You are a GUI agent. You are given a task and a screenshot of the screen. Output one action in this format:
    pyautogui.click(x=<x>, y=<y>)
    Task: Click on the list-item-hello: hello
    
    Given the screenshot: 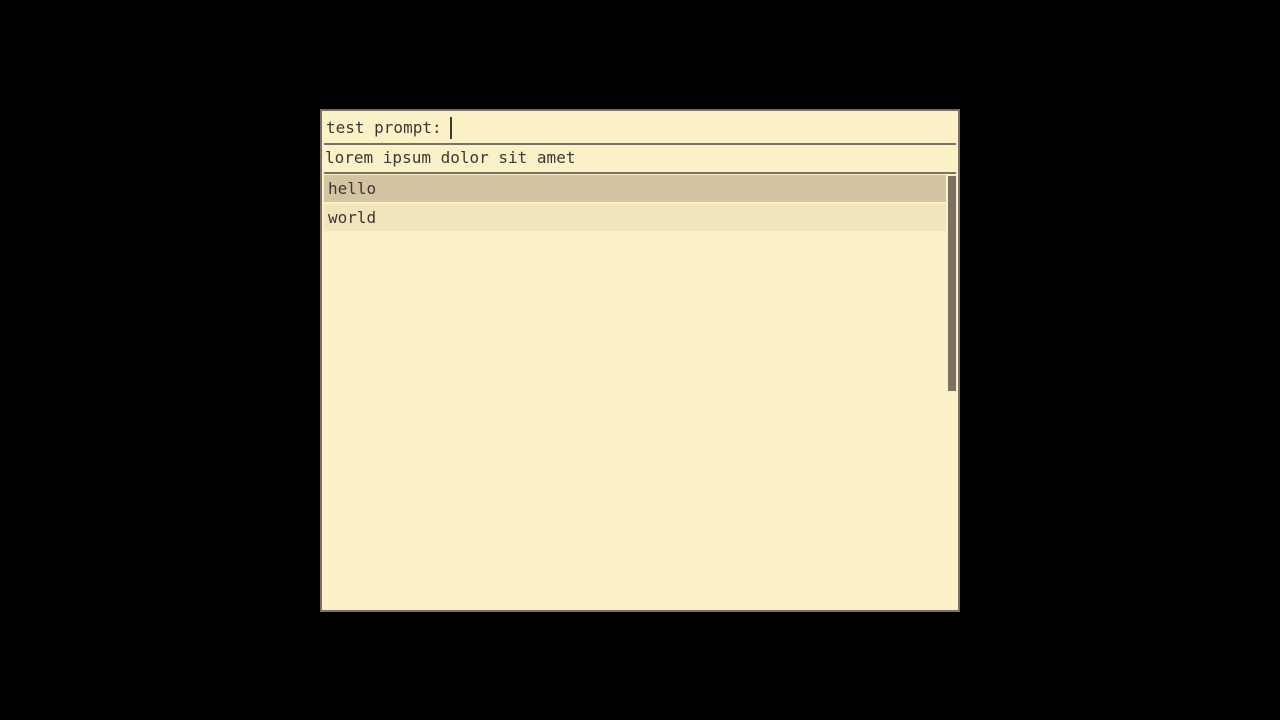 What is the action you would take?
    pyautogui.click(x=635, y=188)
    